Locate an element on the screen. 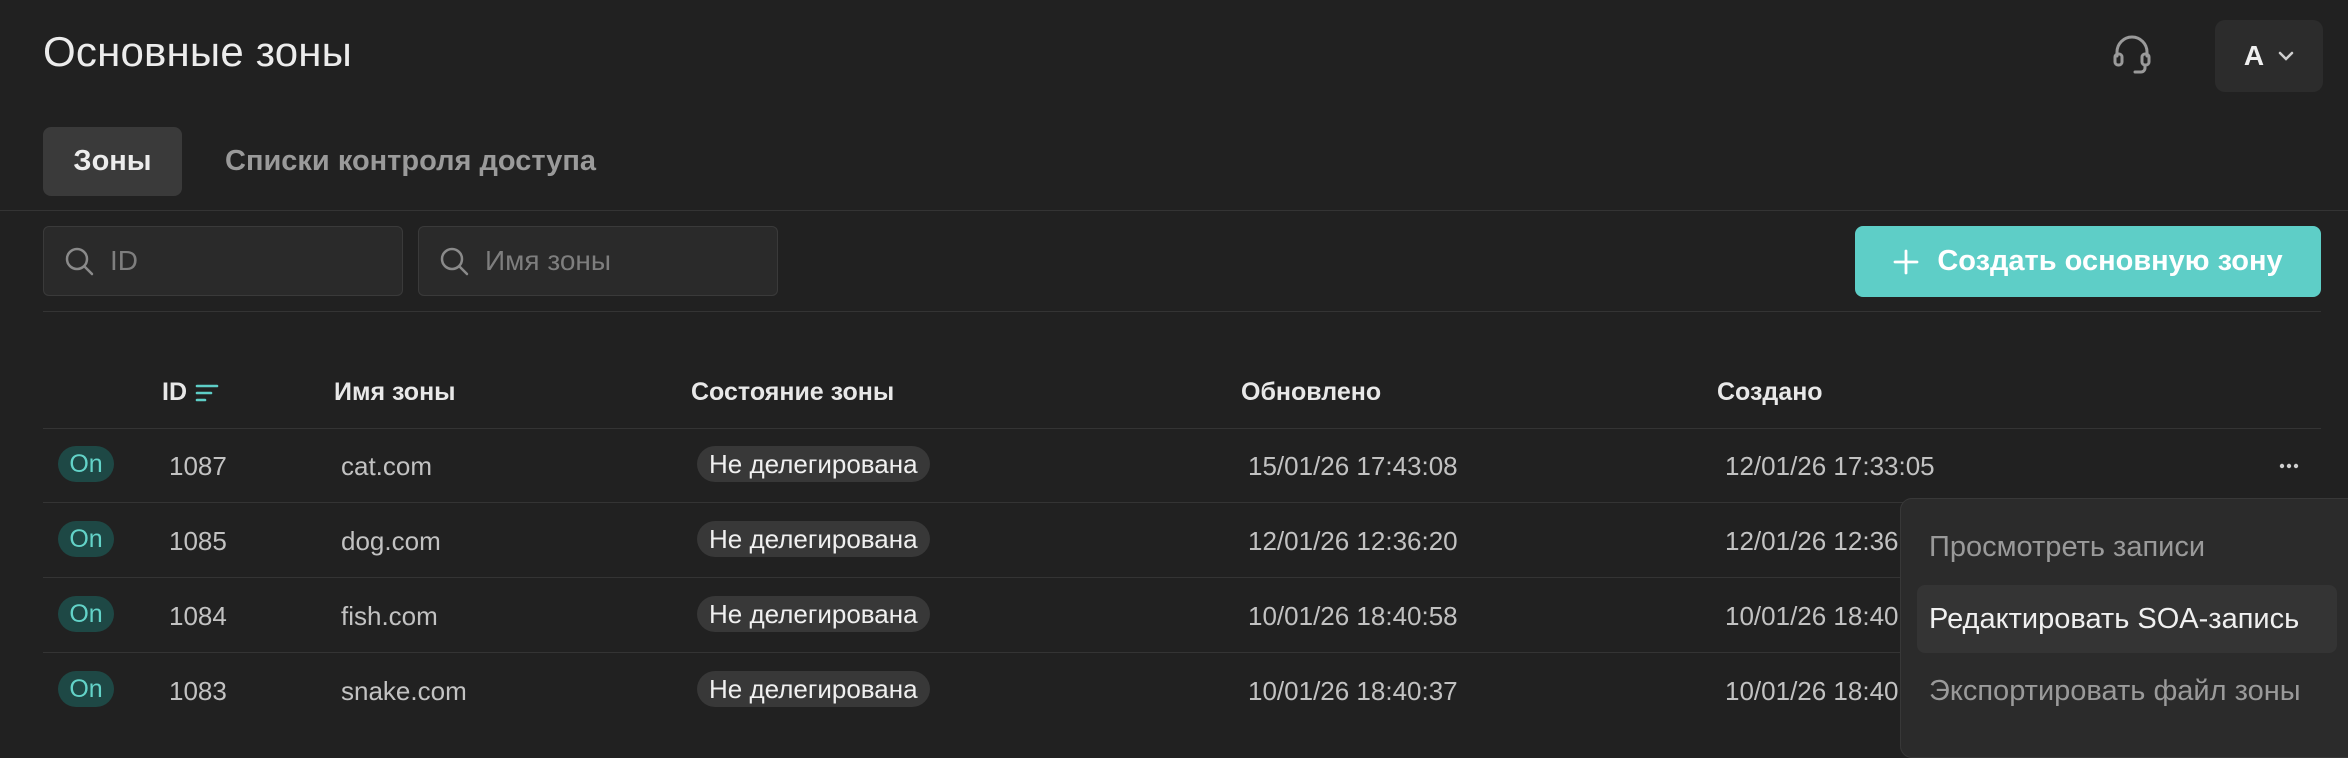 This screenshot has height=758, width=2348. tab-zones: Зоны is located at coordinates (112, 161).